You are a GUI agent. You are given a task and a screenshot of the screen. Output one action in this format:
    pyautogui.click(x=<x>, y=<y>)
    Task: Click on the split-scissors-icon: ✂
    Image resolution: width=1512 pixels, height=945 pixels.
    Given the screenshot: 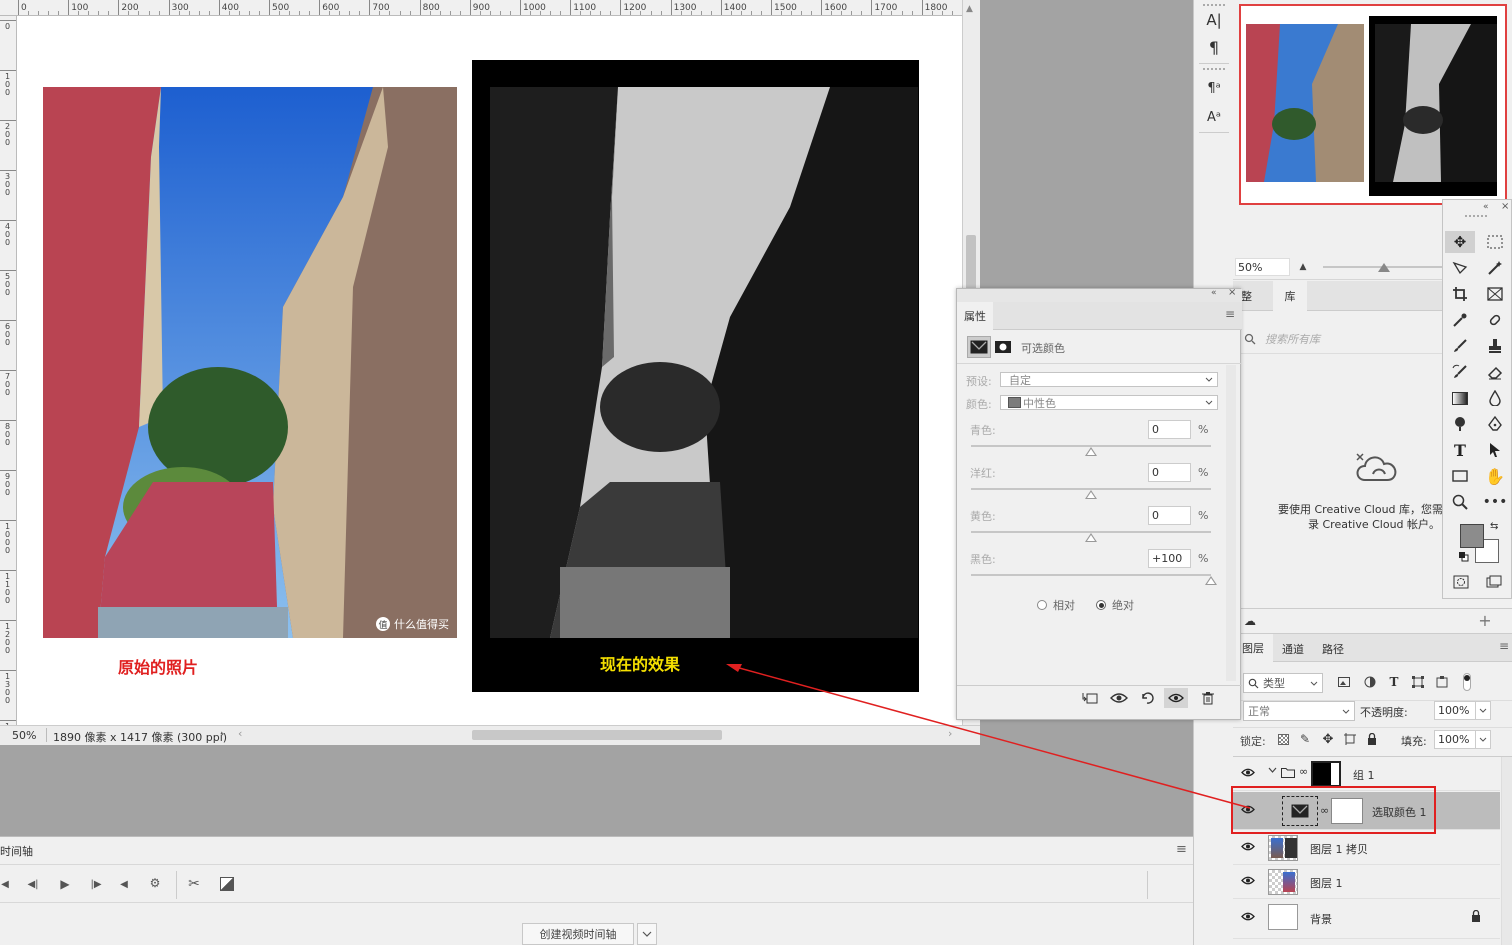 What is the action you would take?
    pyautogui.click(x=194, y=884)
    